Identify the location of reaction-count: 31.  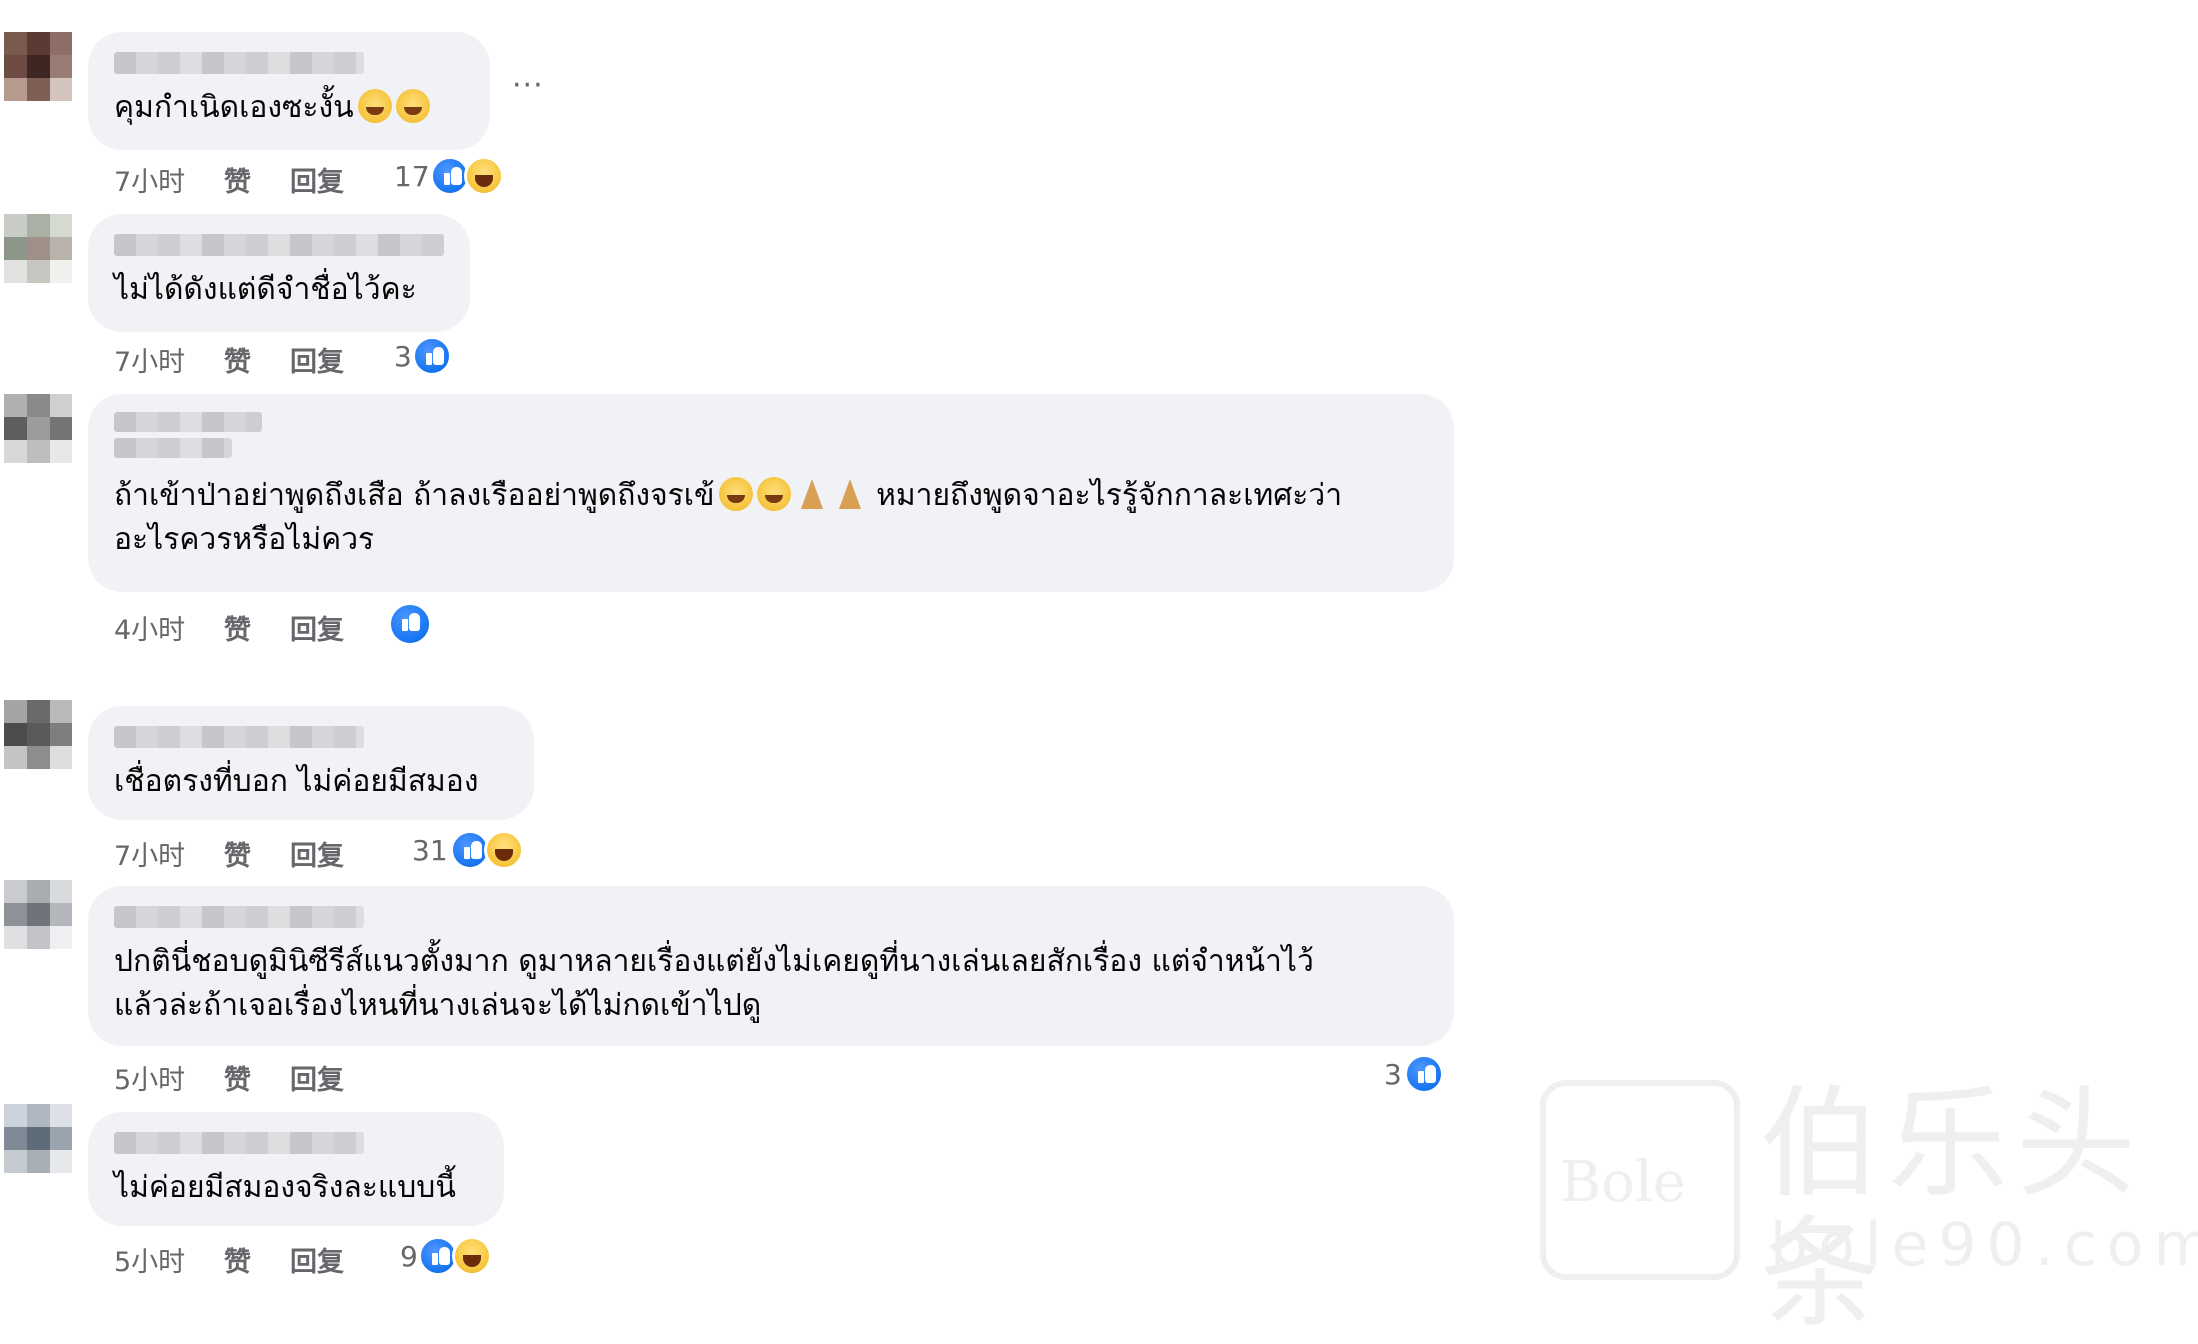
(430, 850).